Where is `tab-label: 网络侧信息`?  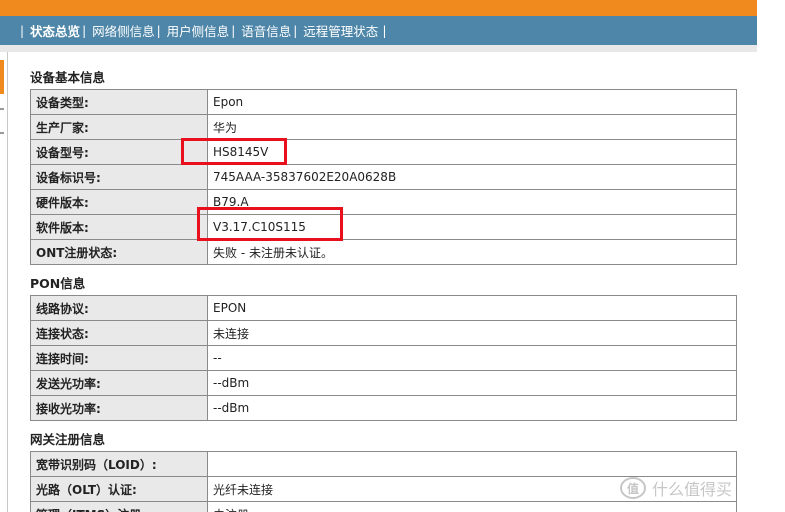 tab-label: 网络侧信息 is located at coordinates (123, 30).